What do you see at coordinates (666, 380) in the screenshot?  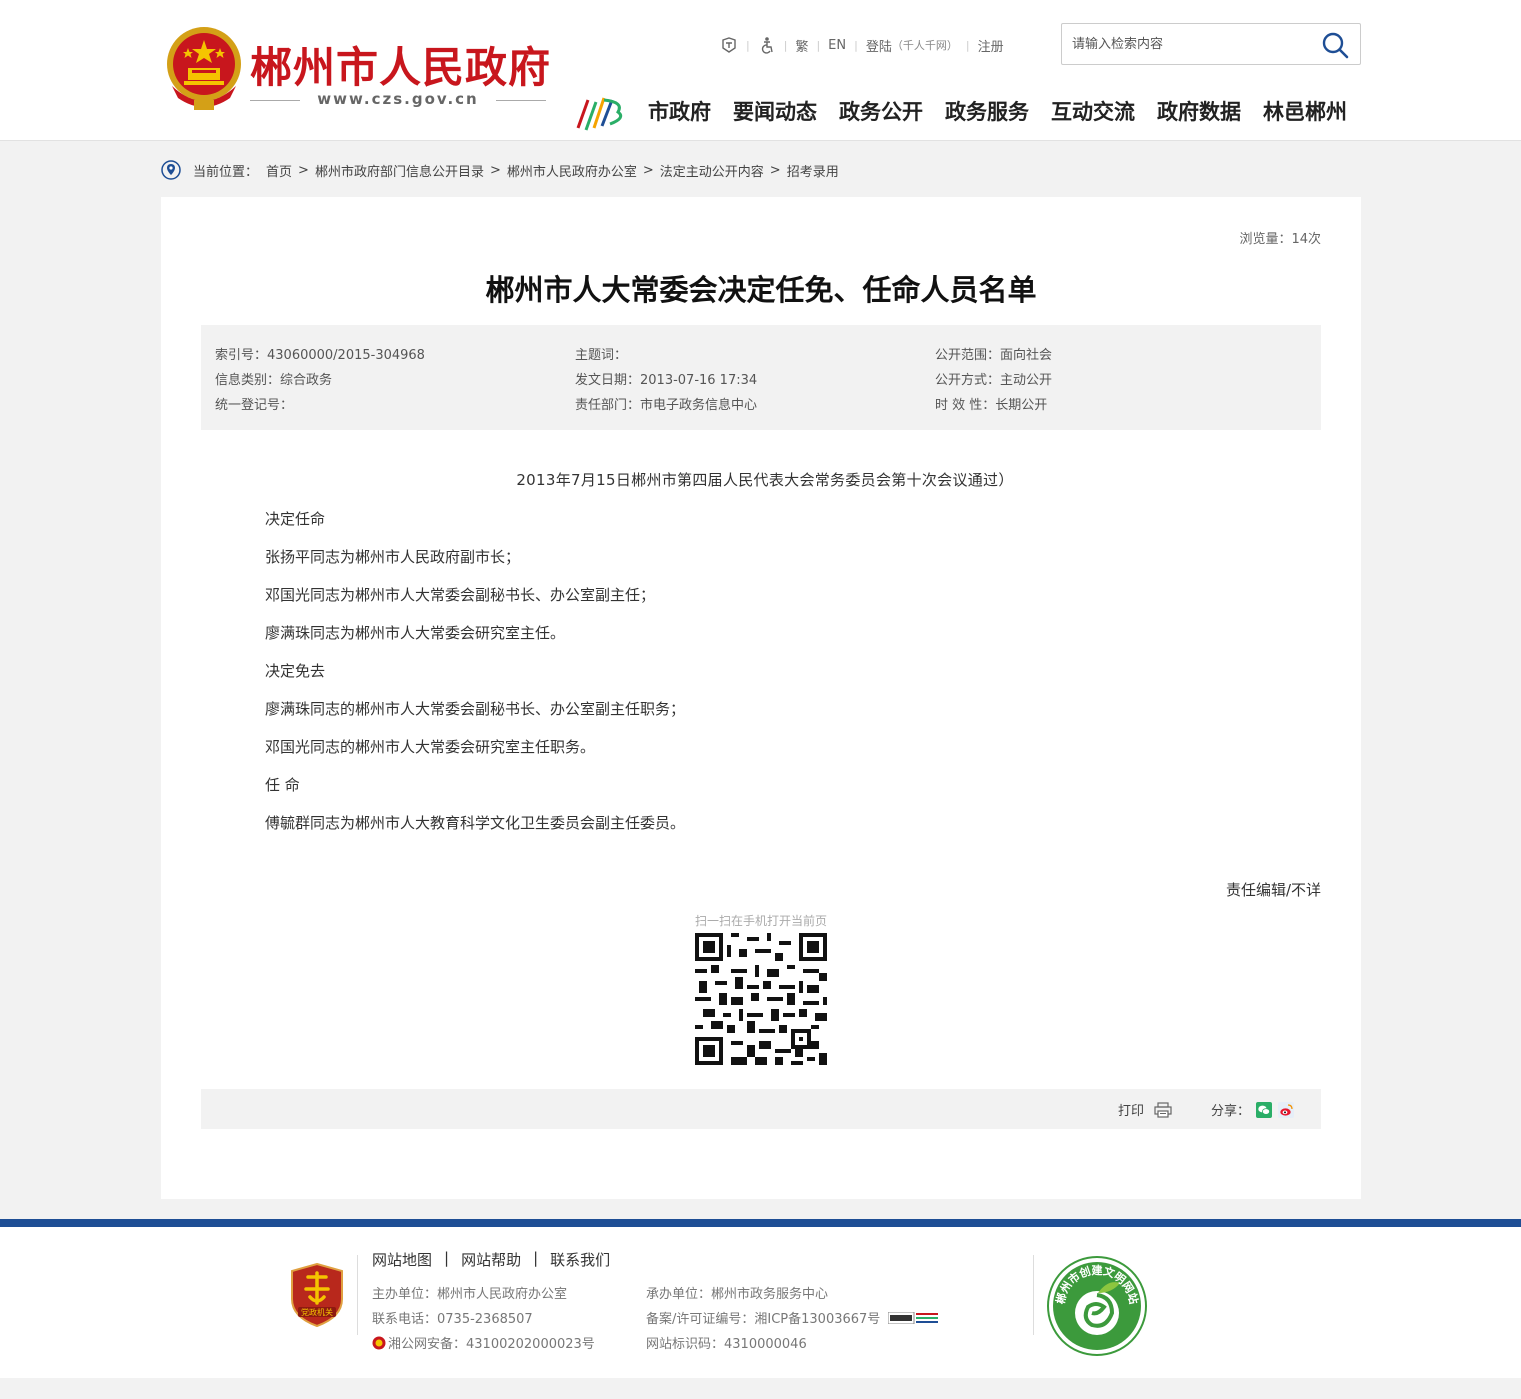 I see `meta-publish-date: 发文日期：2013-07-16 17:34` at bounding box center [666, 380].